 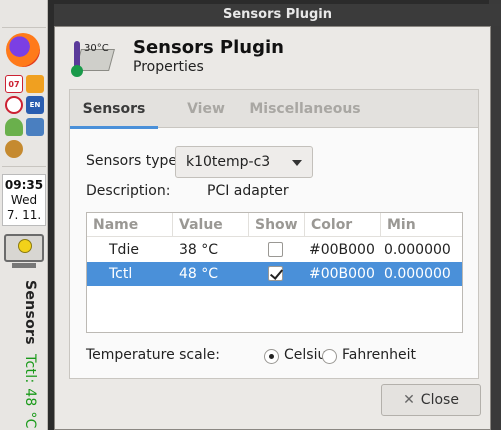 I want to click on clock-date: 7. 11., so click(x=24, y=215).